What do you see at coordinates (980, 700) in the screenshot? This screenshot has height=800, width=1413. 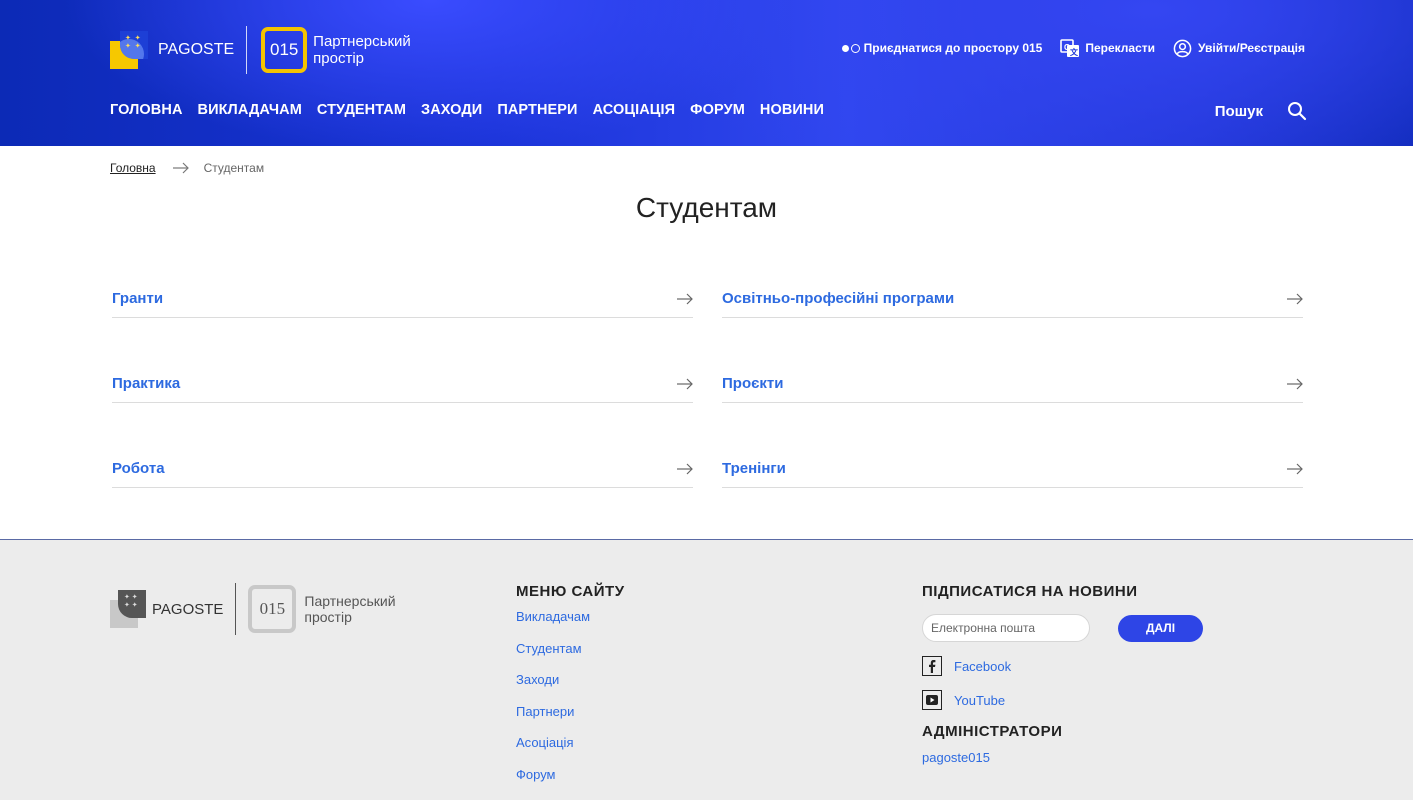 I see `youtube-label: YouTube` at bounding box center [980, 700].